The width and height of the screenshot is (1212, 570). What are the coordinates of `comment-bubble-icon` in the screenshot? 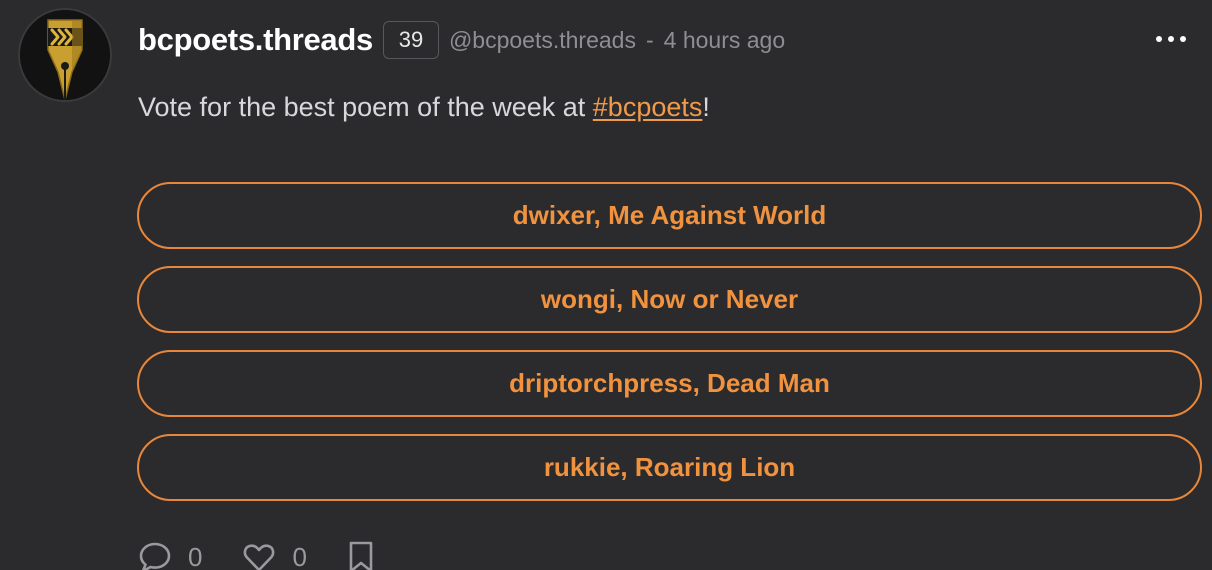 It's located at (155, 556).